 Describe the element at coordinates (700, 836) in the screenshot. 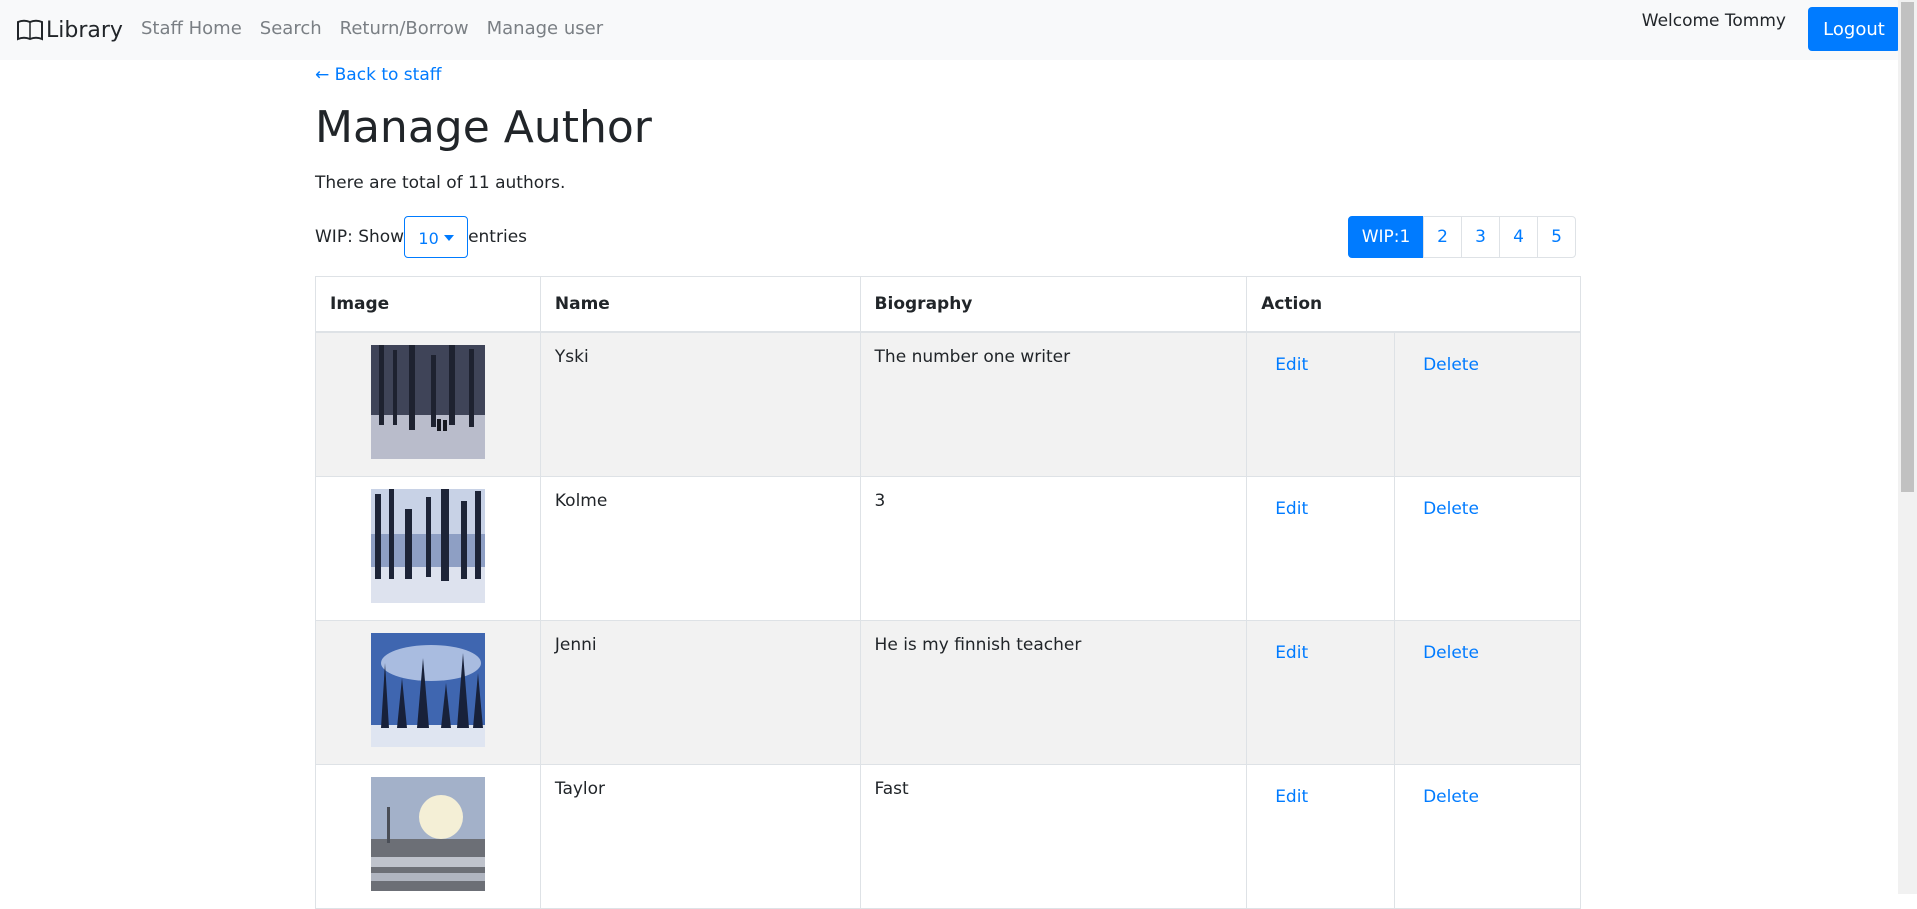

I see `name-cell: Taylor` at that location.